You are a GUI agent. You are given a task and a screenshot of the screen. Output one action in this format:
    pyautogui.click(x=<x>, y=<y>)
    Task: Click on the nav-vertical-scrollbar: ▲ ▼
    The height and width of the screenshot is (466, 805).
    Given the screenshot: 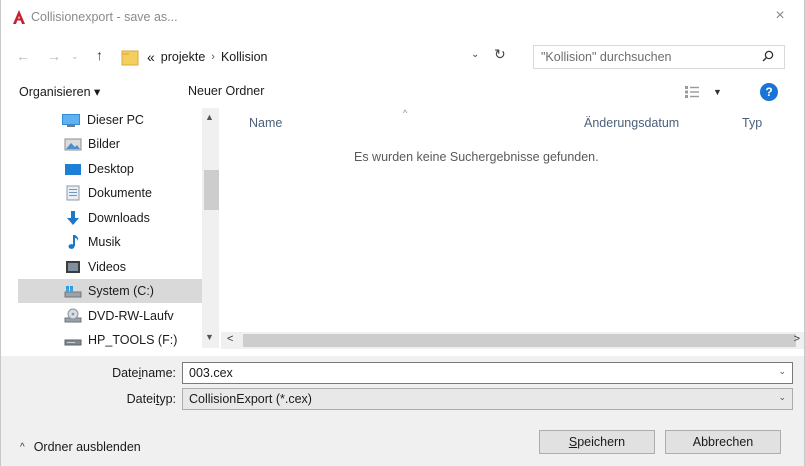 What is the action you would take?
    pyautogui.click(x=210, y=228)
    